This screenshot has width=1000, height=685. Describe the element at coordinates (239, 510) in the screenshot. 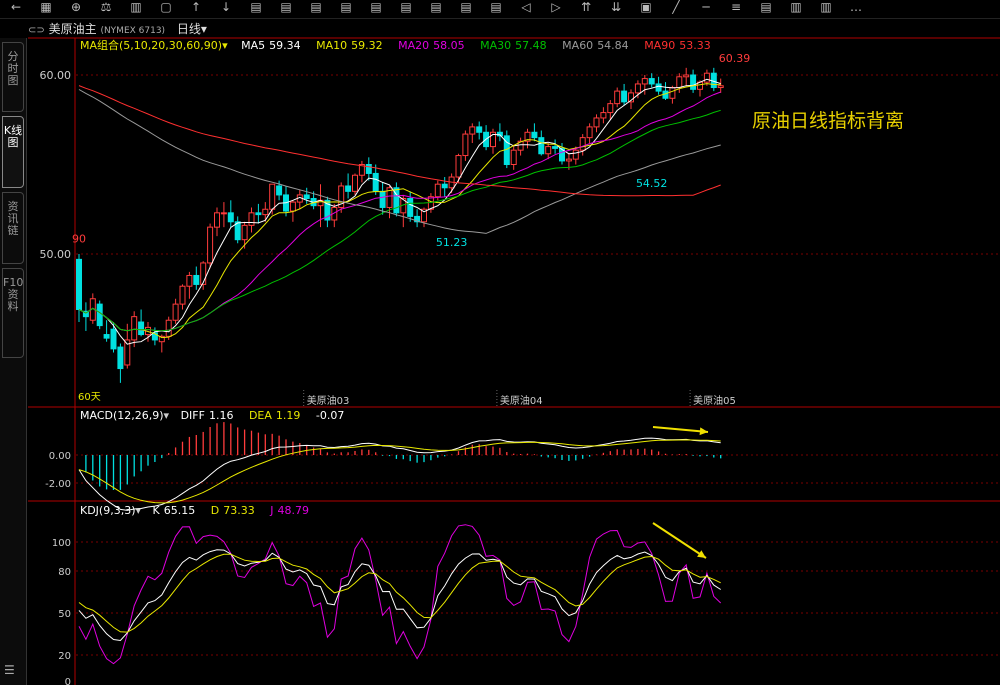

I see `d-value: 73.33` at that location.